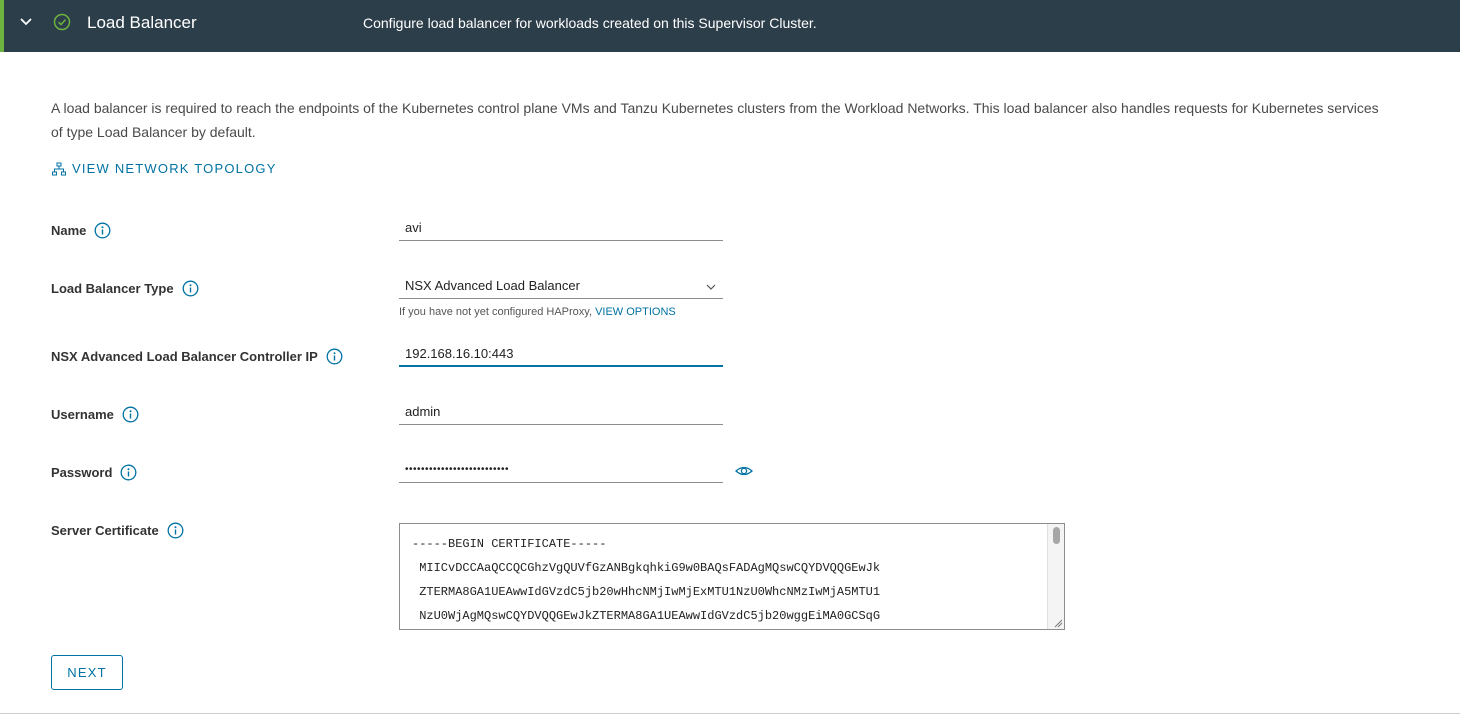 The height and width of the screenshot is (715, 1460). I want to click on resize-grip-icon, so click(1058, 623).